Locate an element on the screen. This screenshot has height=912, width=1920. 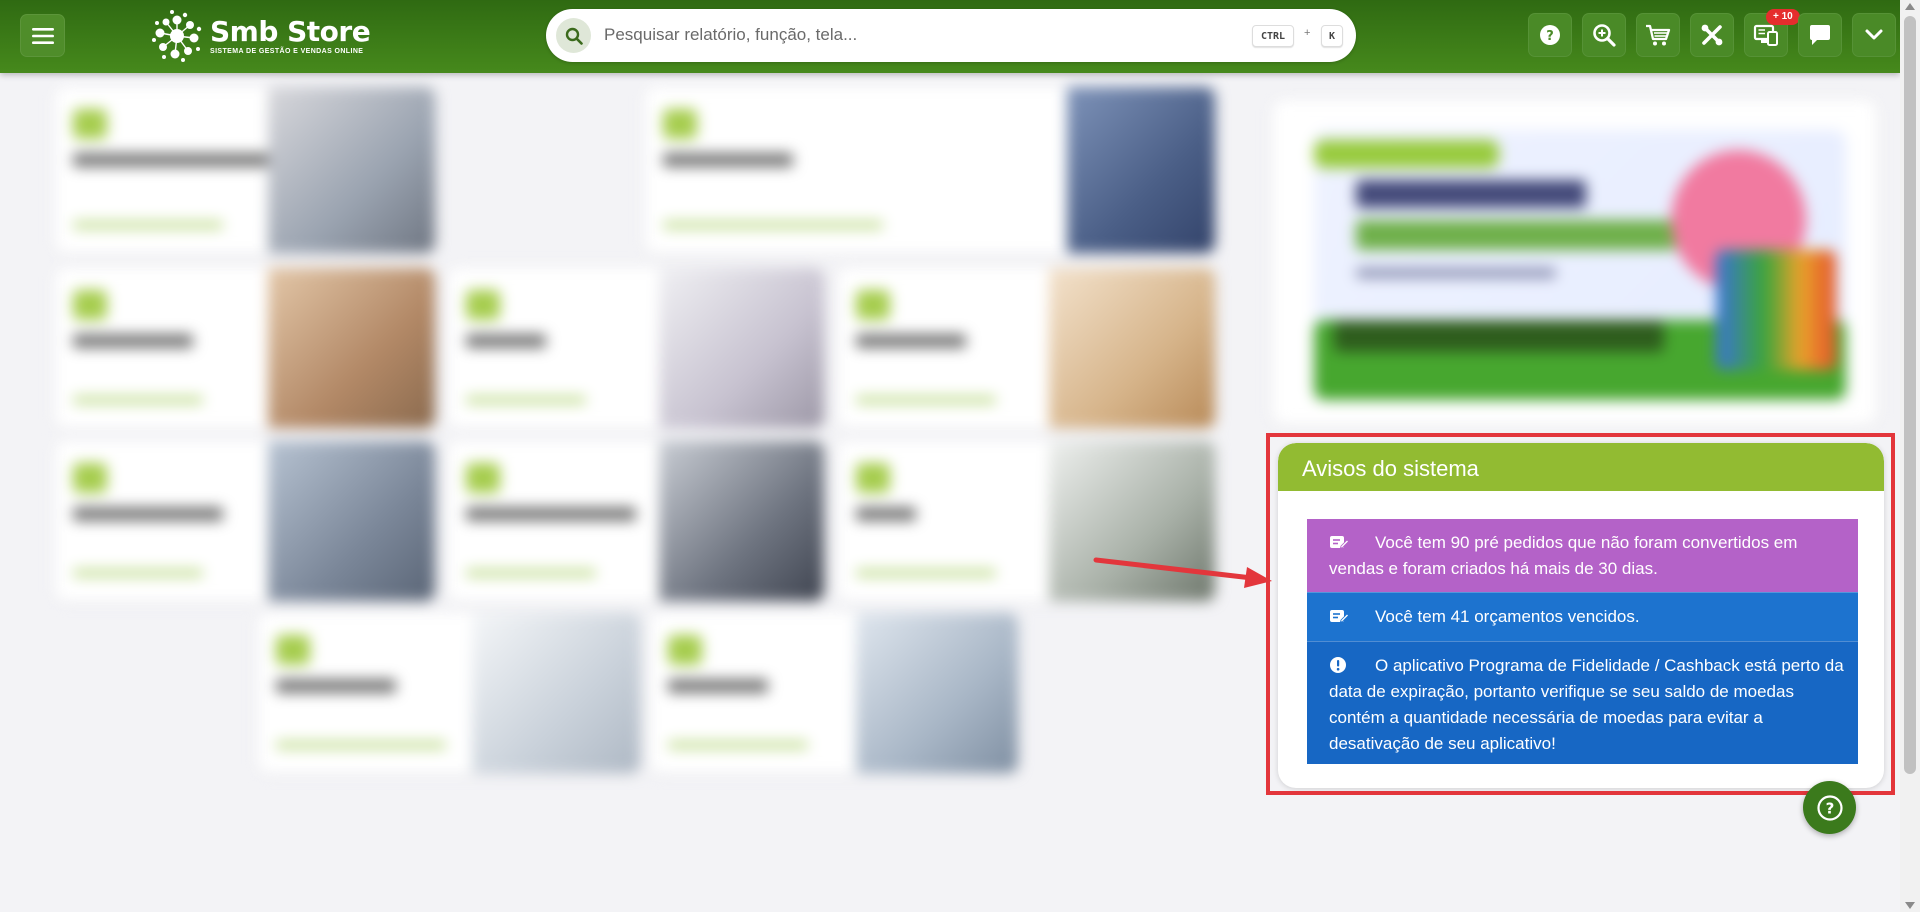
page-scrollbar is located at coordinates (1910, 456).